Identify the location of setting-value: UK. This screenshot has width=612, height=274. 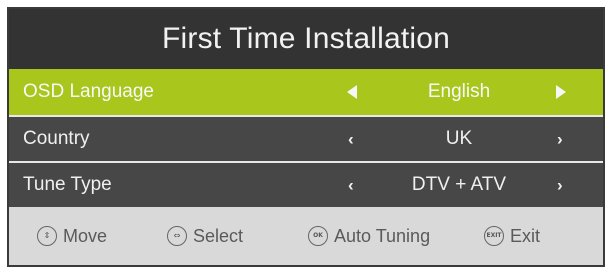
(459, 138).